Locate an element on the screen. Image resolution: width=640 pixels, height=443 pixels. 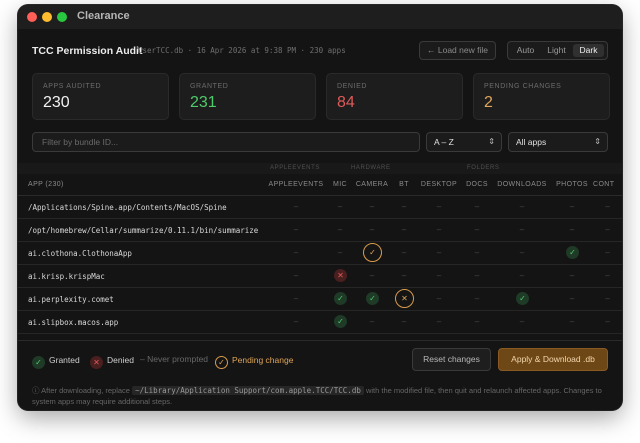
column-header: DOCS is located at coordinates (477, 184).